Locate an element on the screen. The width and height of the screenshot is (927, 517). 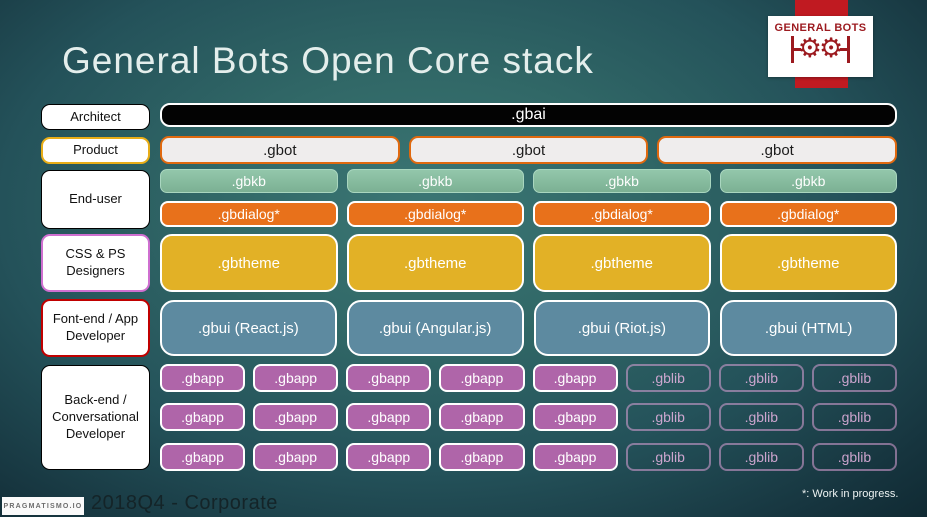
page-title: General Bots Open Core stack is located at coordinates (328, 60).